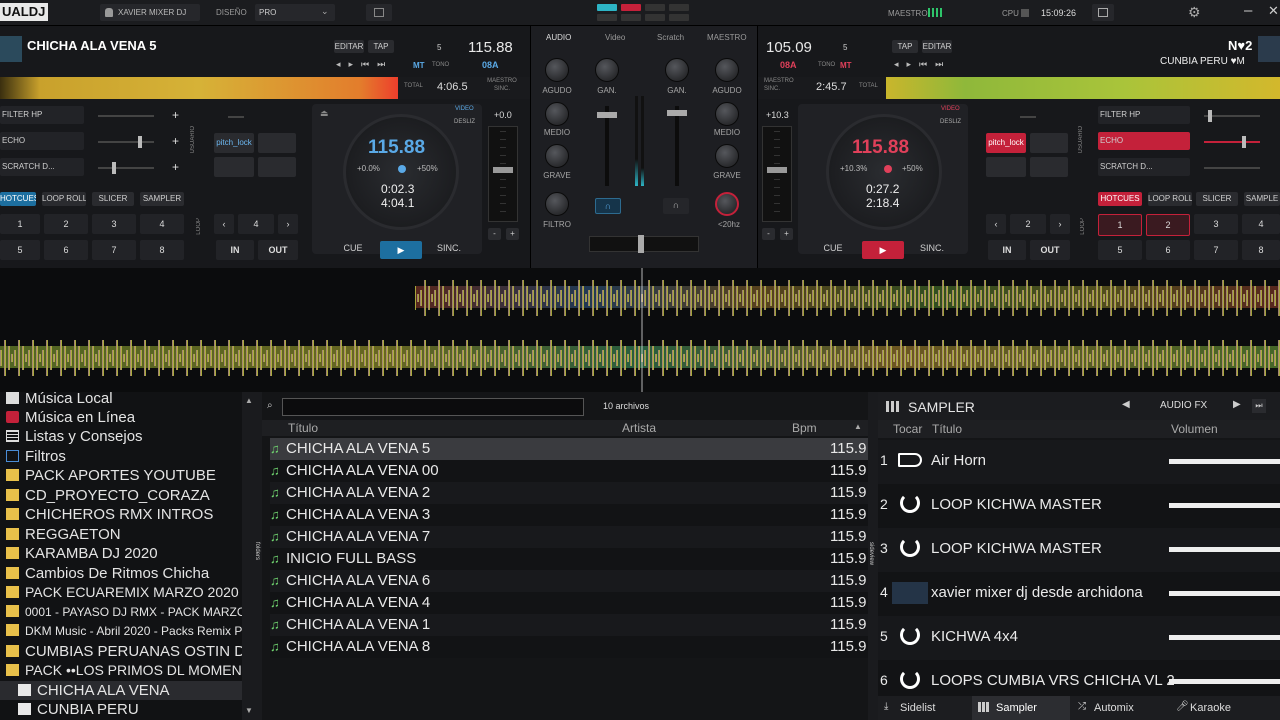  What do you see at coordinates (883, 250) in the screenshot?
I see `play-button: ▶` at bounding box center [883, 250].